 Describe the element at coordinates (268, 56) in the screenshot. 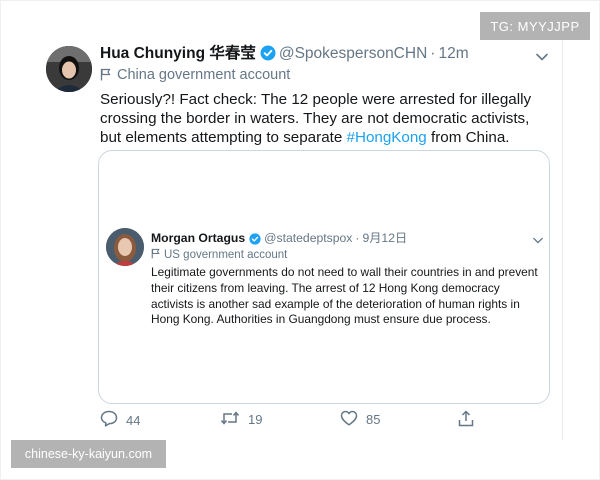

I see `verified-badge-icon` at that location.